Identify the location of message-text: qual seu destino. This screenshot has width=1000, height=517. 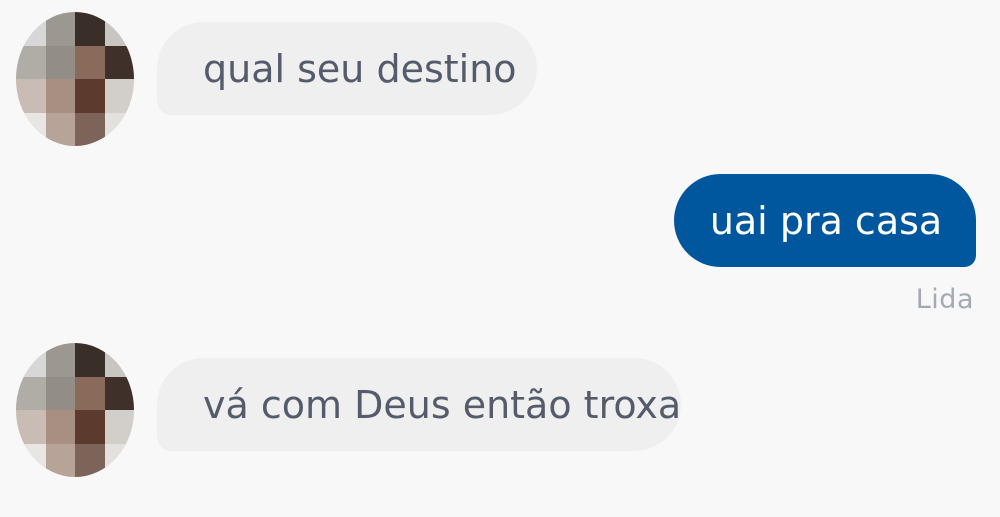
(360, 68).